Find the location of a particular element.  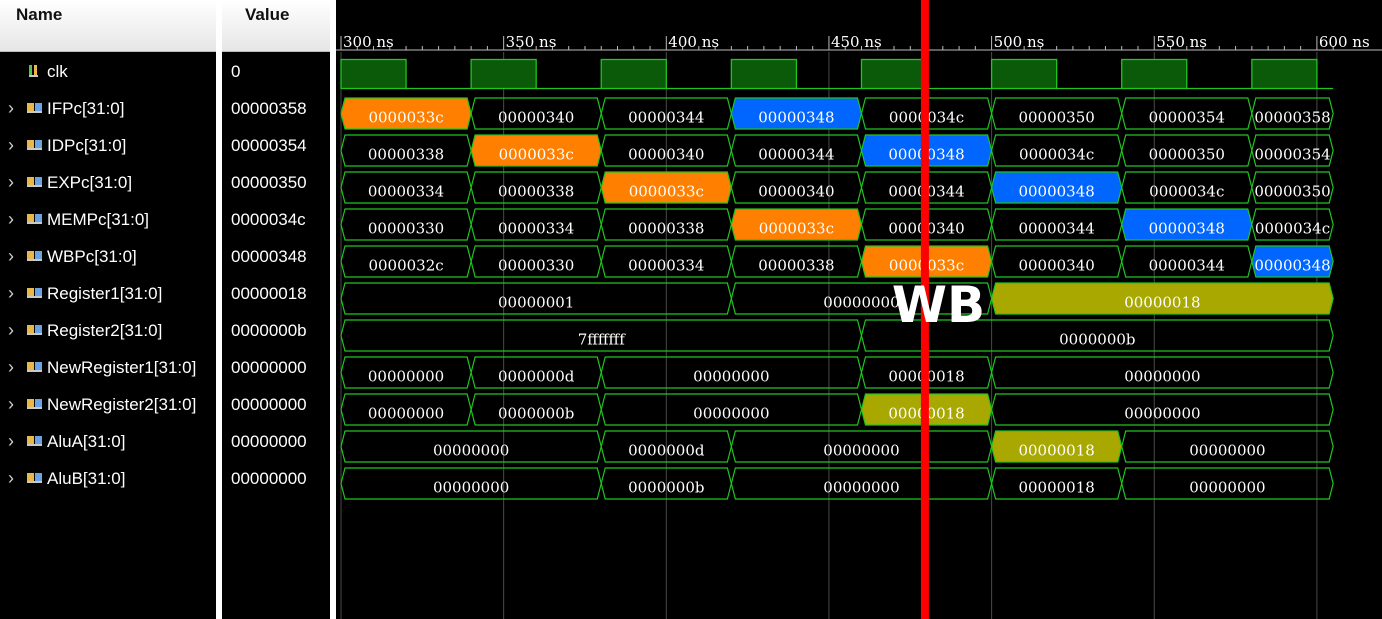

newregister2-waveform: 000000000000000b000000000000001800000000 is located at coordinates (837, 409).